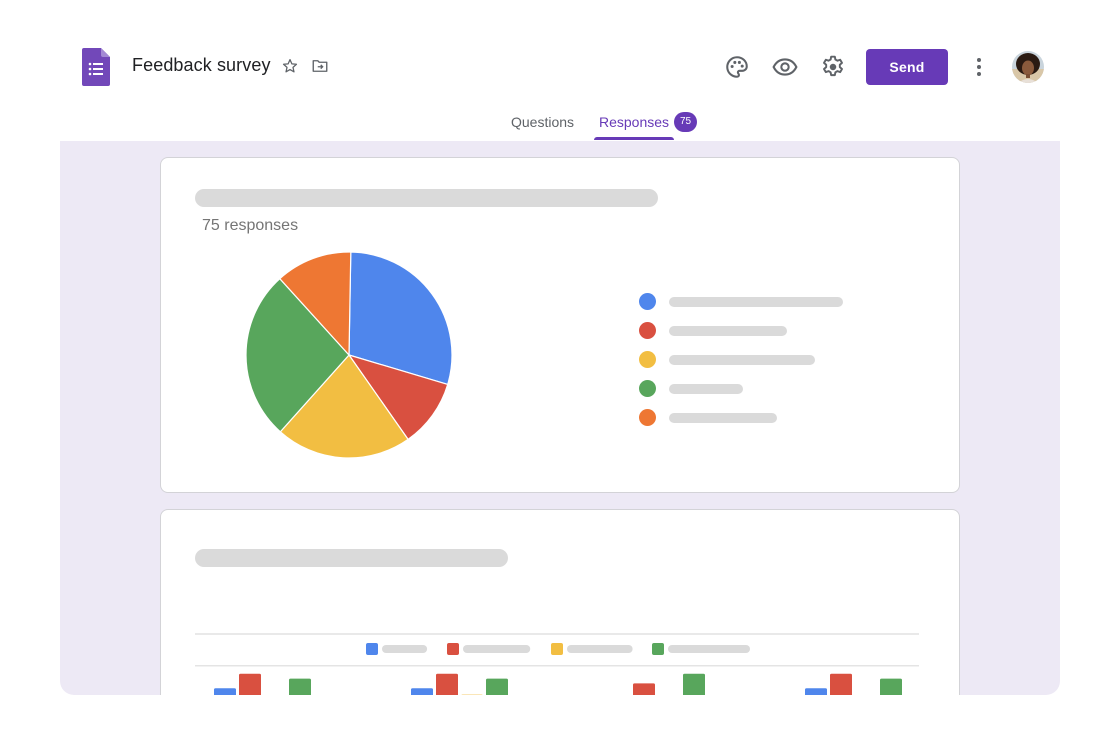  I want to click on pie-legend, so click(769, 364).